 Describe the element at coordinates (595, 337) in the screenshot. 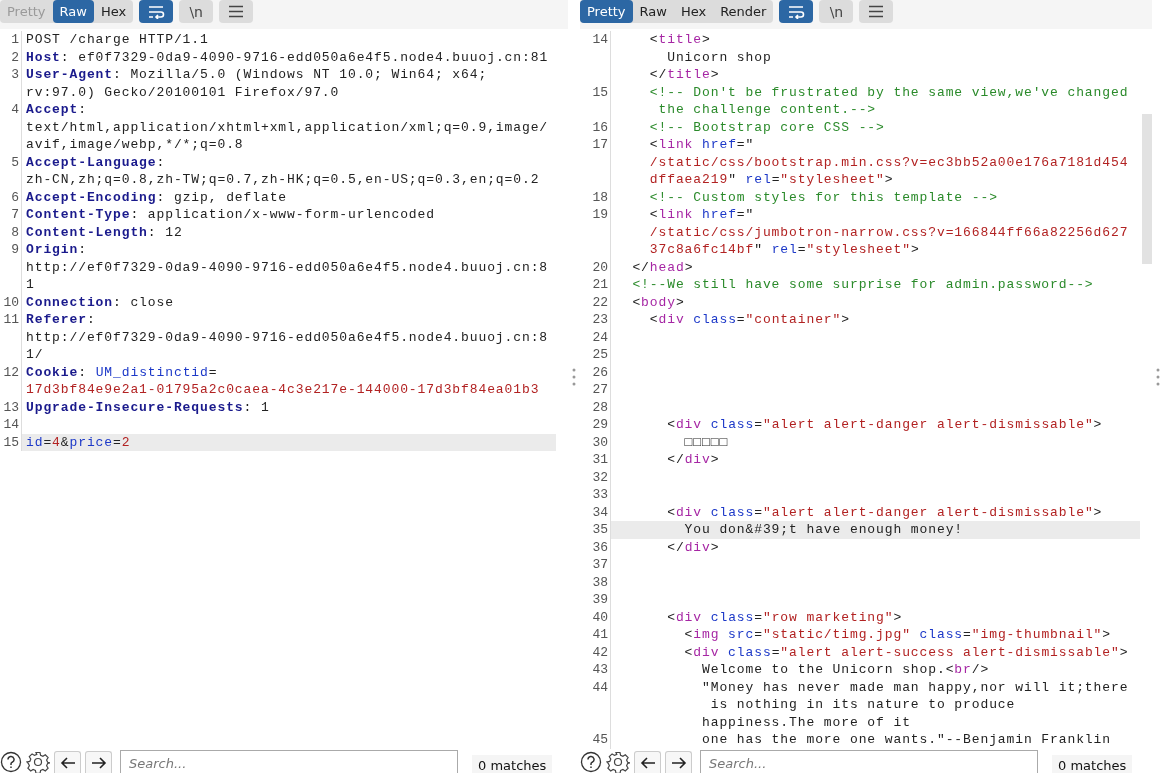

I see `line-number: 24` at that location.